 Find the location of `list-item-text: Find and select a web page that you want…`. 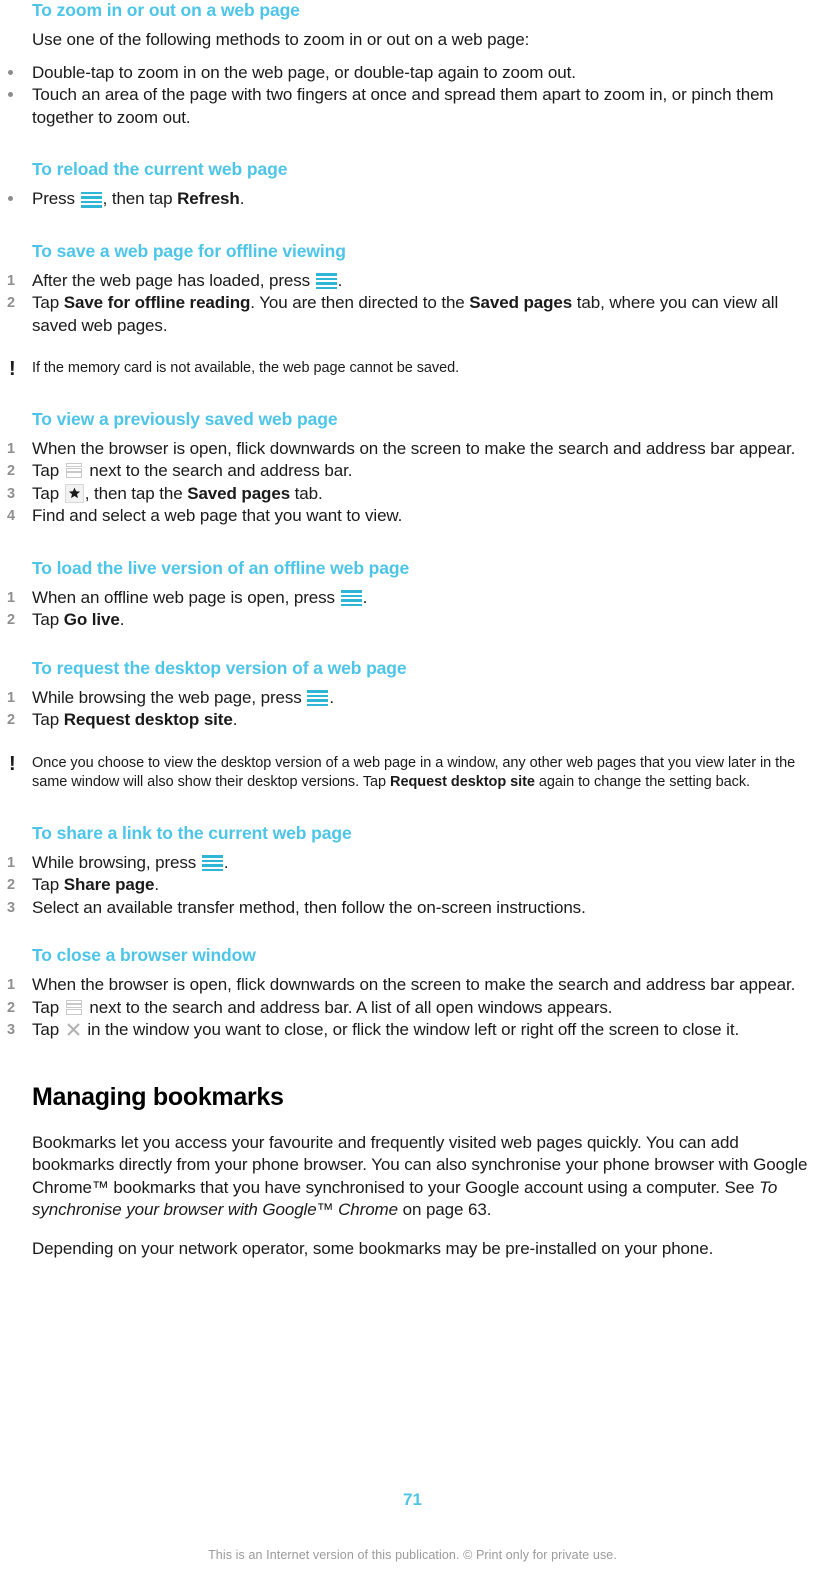

list-item-text: Find and select a web page that you want… is located at coordinates (217, 515).